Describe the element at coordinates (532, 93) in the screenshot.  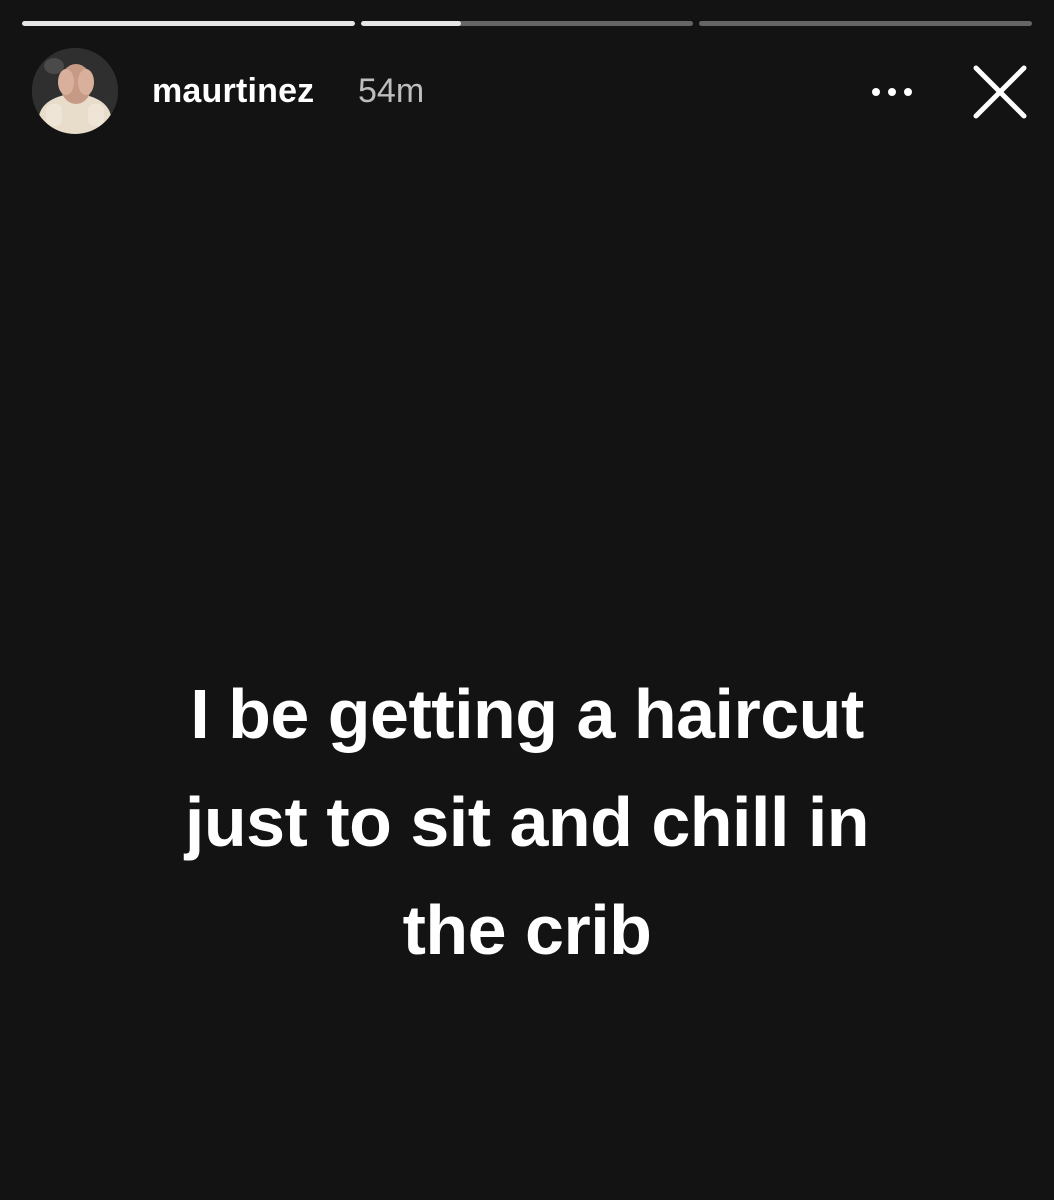
I see `story-header: maurtinez 54m` at that location.